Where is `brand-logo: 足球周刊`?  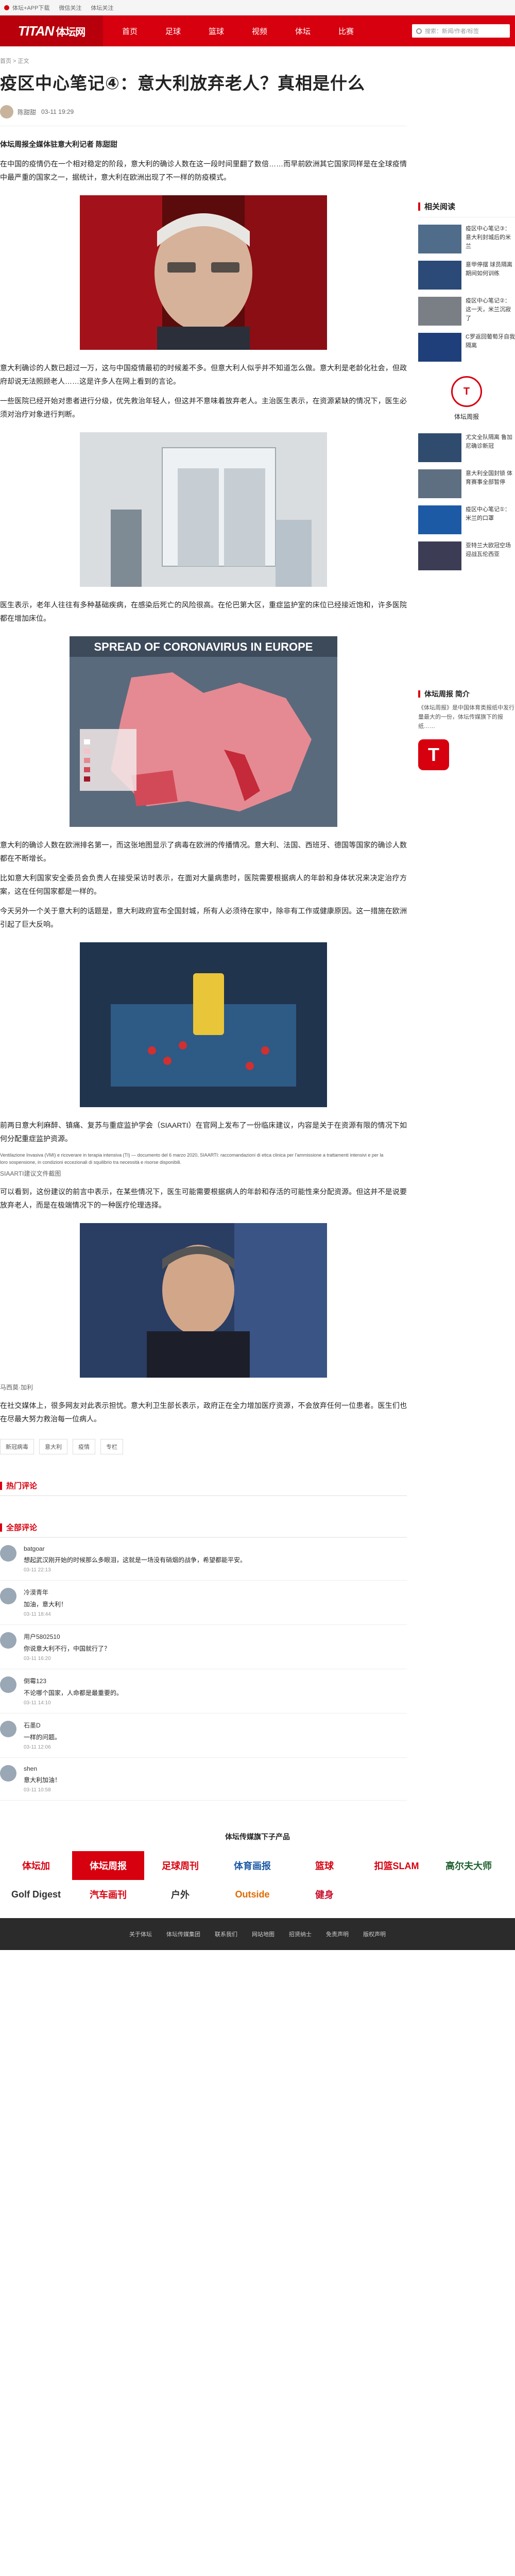
brand-logo: 足球周刊 is located at coordinates (180, 1865).